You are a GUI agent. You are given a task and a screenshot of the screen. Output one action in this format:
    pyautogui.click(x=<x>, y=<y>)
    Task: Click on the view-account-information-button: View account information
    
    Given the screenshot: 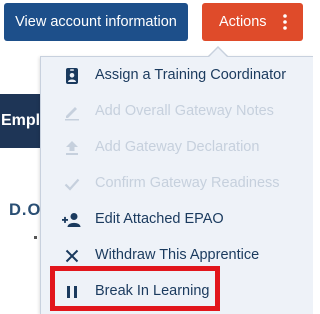 What is the action you would take?
    pyautogui.click(x=96, y=22)
    